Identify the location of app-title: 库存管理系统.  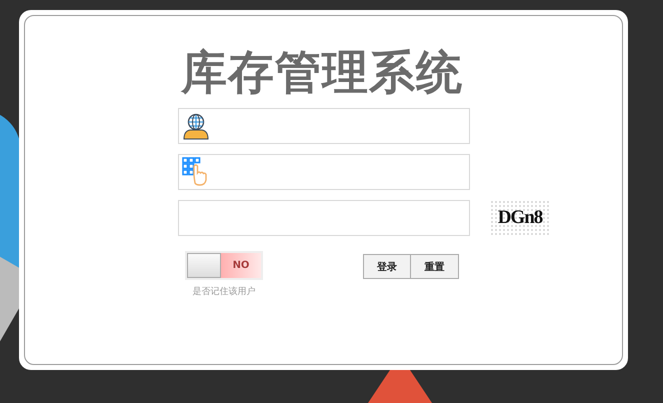
(322, 72).